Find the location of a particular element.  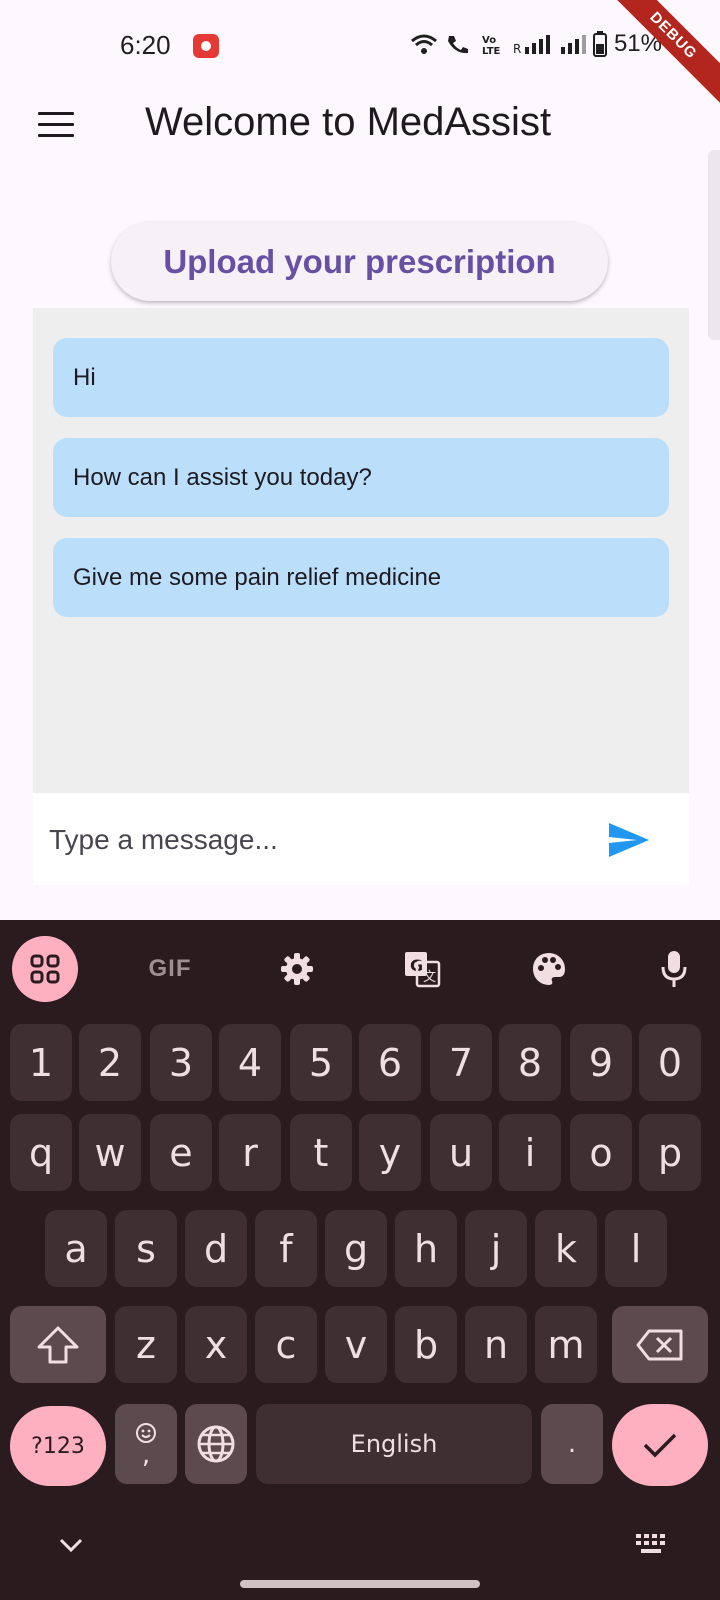

key-8: 8 is located at coordinates (530, 1062).